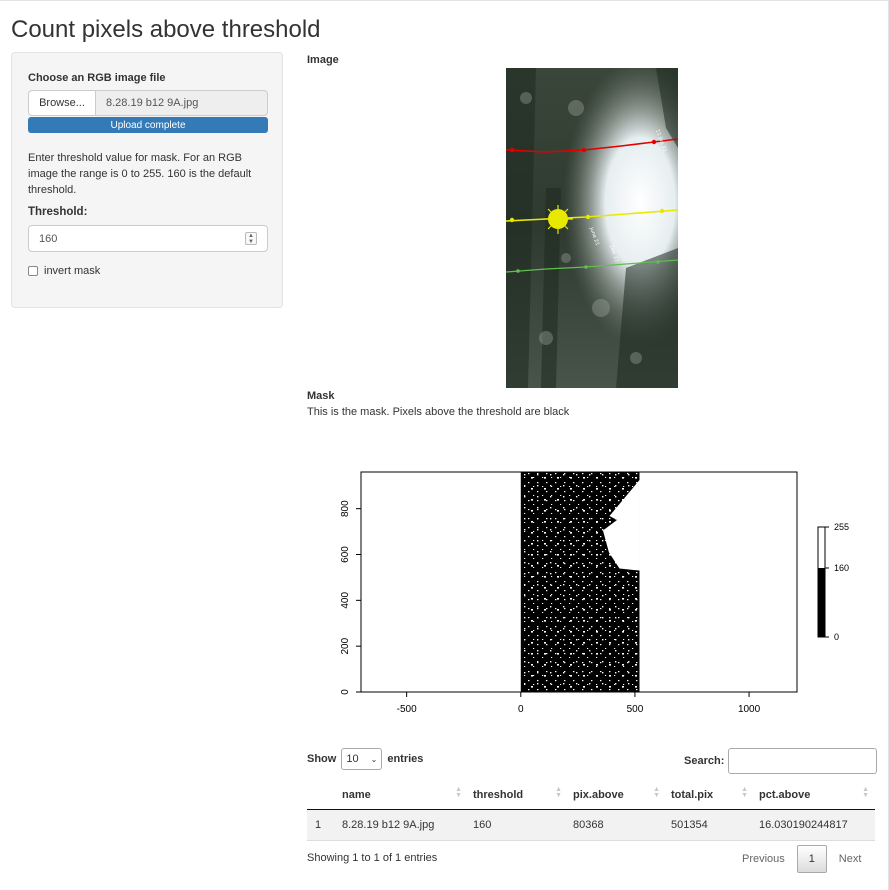 The height and width of the screenshot is (890, 889). What do you see at coordinates (72, 271) in the screenshot?
I see `invert-mask-label: invert mask` at bounding box center [72, 271].